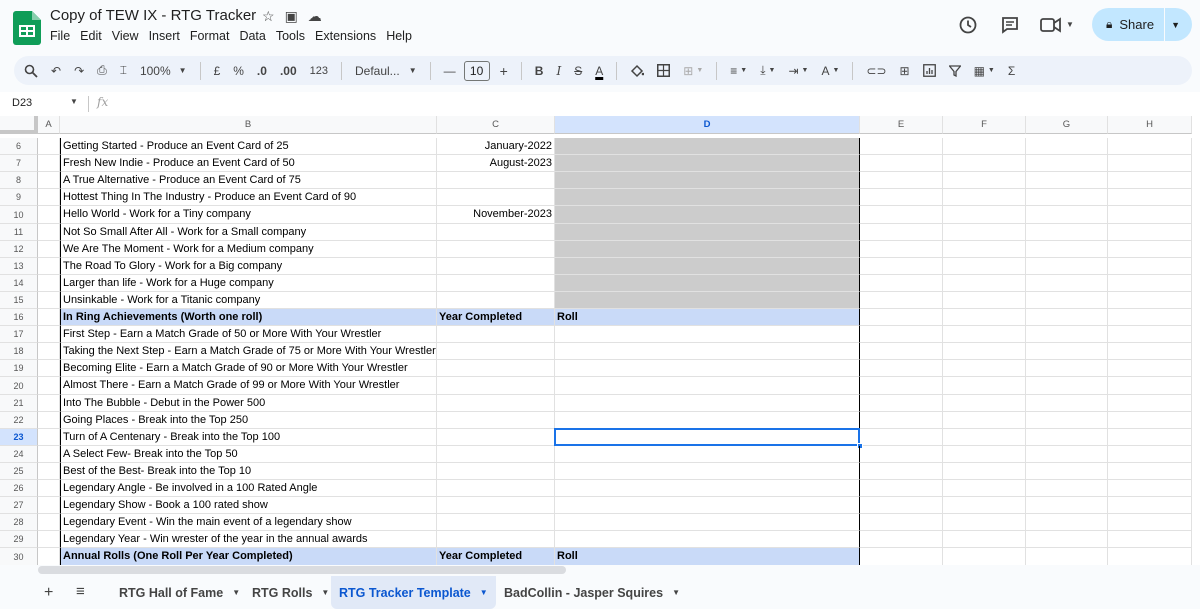 The height and width of the screenshot is (609, 1200). I want to click on column-header-g: G, so click(1067, 125).